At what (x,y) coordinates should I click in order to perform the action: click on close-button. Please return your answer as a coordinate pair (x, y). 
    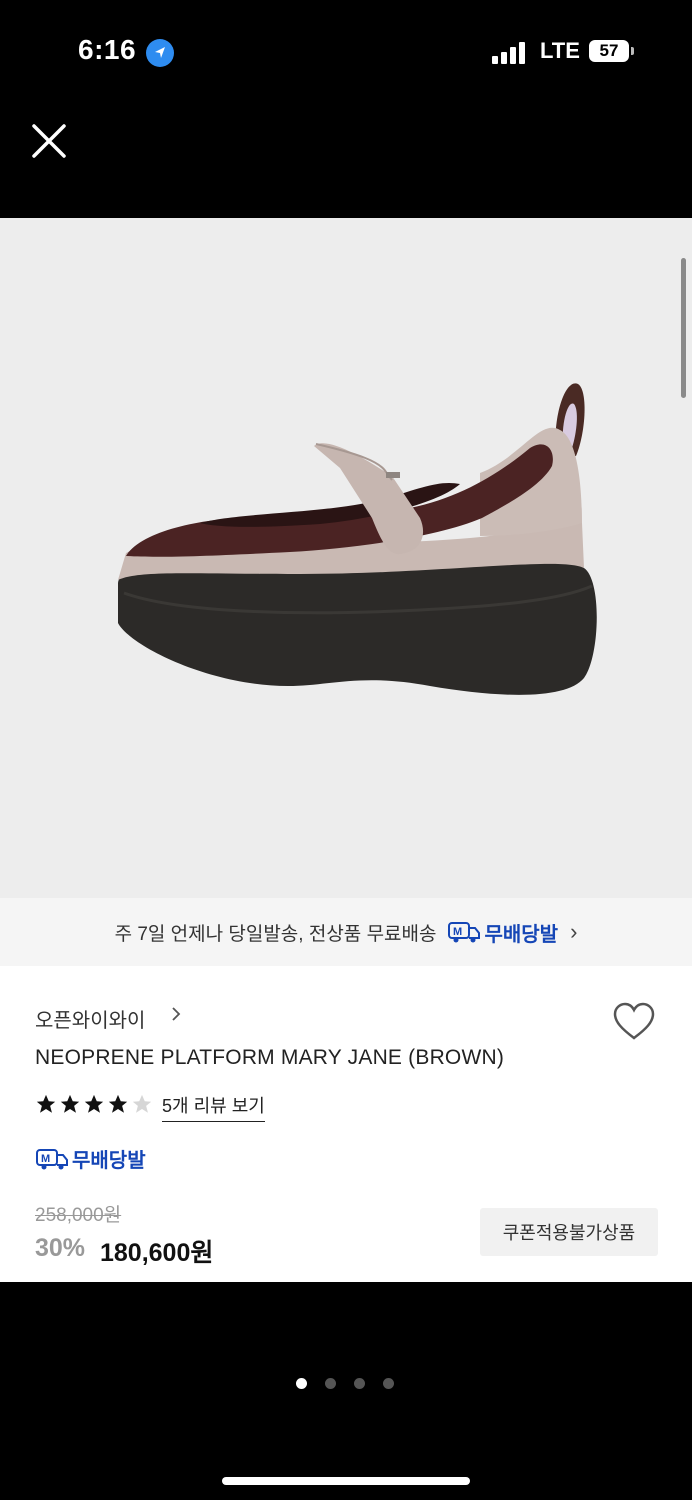
    Looking at the image, I should click on (49, 141).